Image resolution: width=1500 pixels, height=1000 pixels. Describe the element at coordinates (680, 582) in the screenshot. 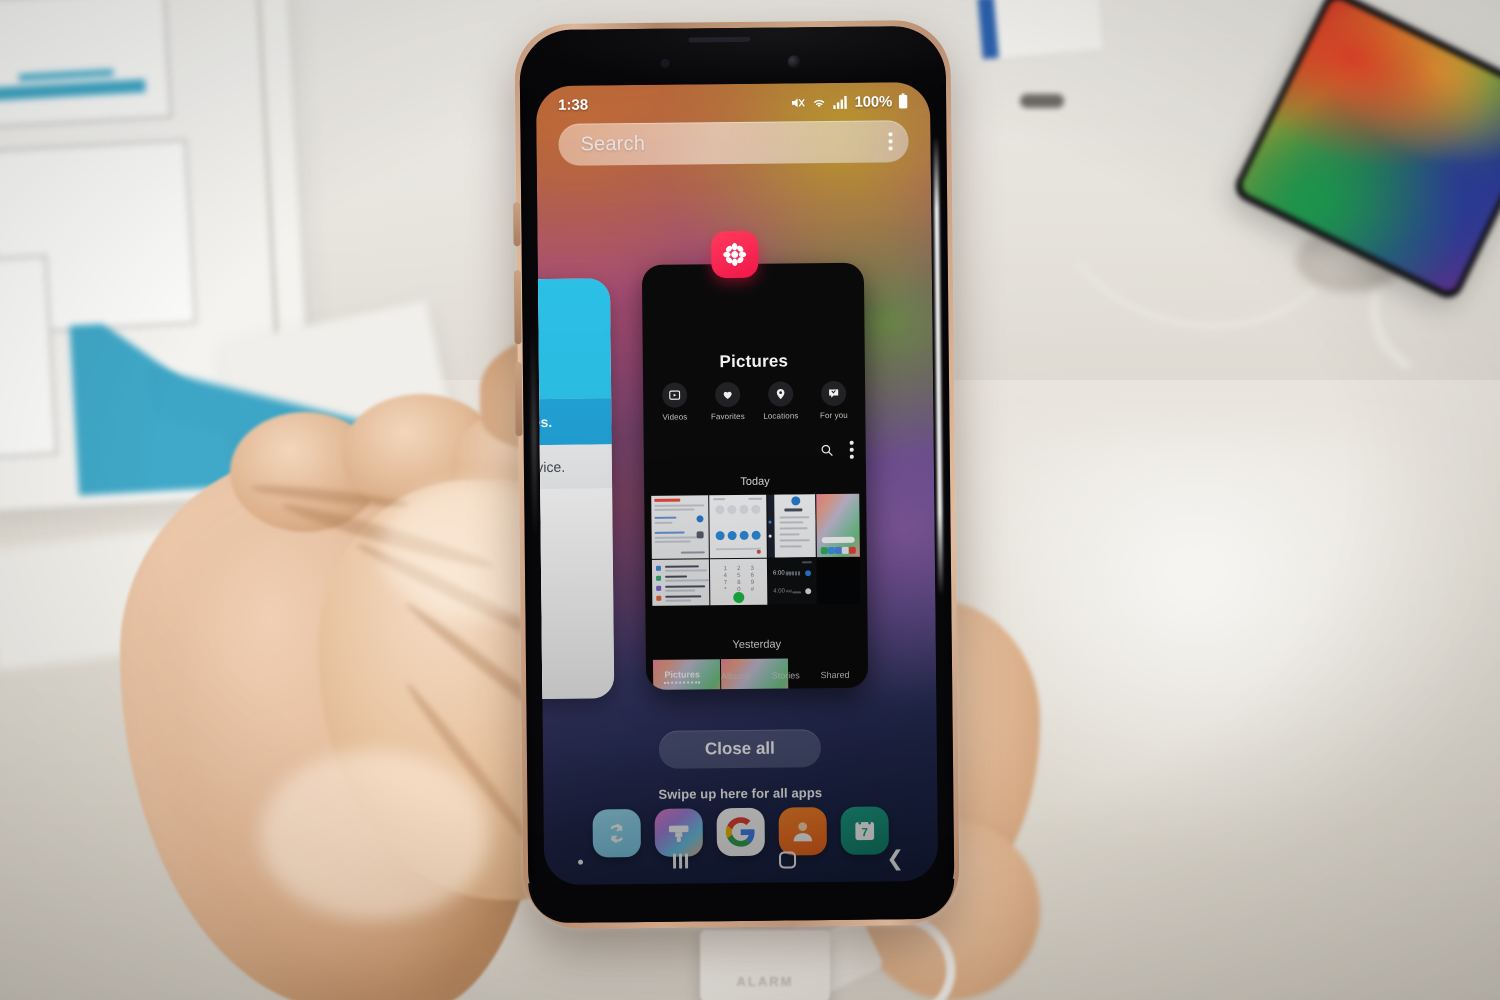

I see `thumbnail-settings-list` at that location.